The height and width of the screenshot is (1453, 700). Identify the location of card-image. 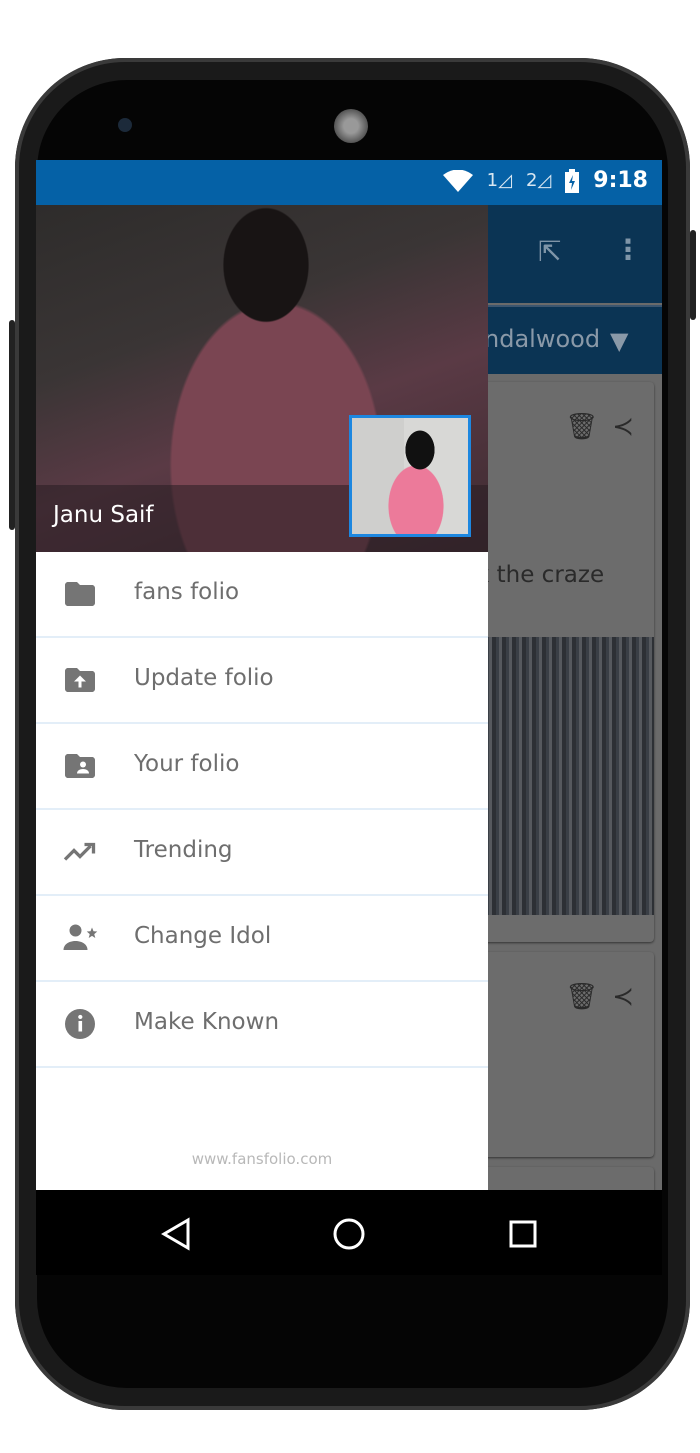
(565, 776).